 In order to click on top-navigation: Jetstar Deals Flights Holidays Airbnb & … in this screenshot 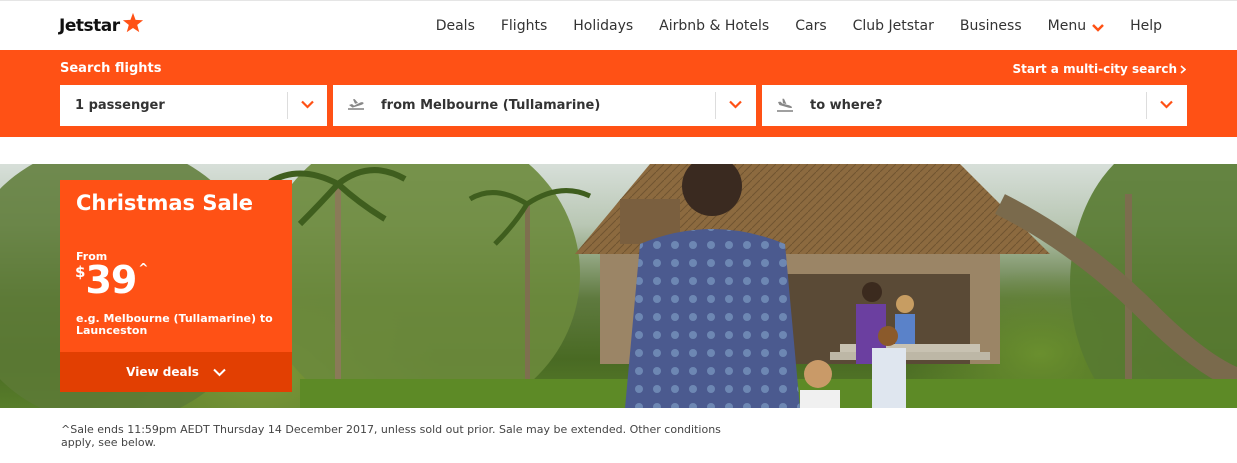, I will do `click(618, 25)`.